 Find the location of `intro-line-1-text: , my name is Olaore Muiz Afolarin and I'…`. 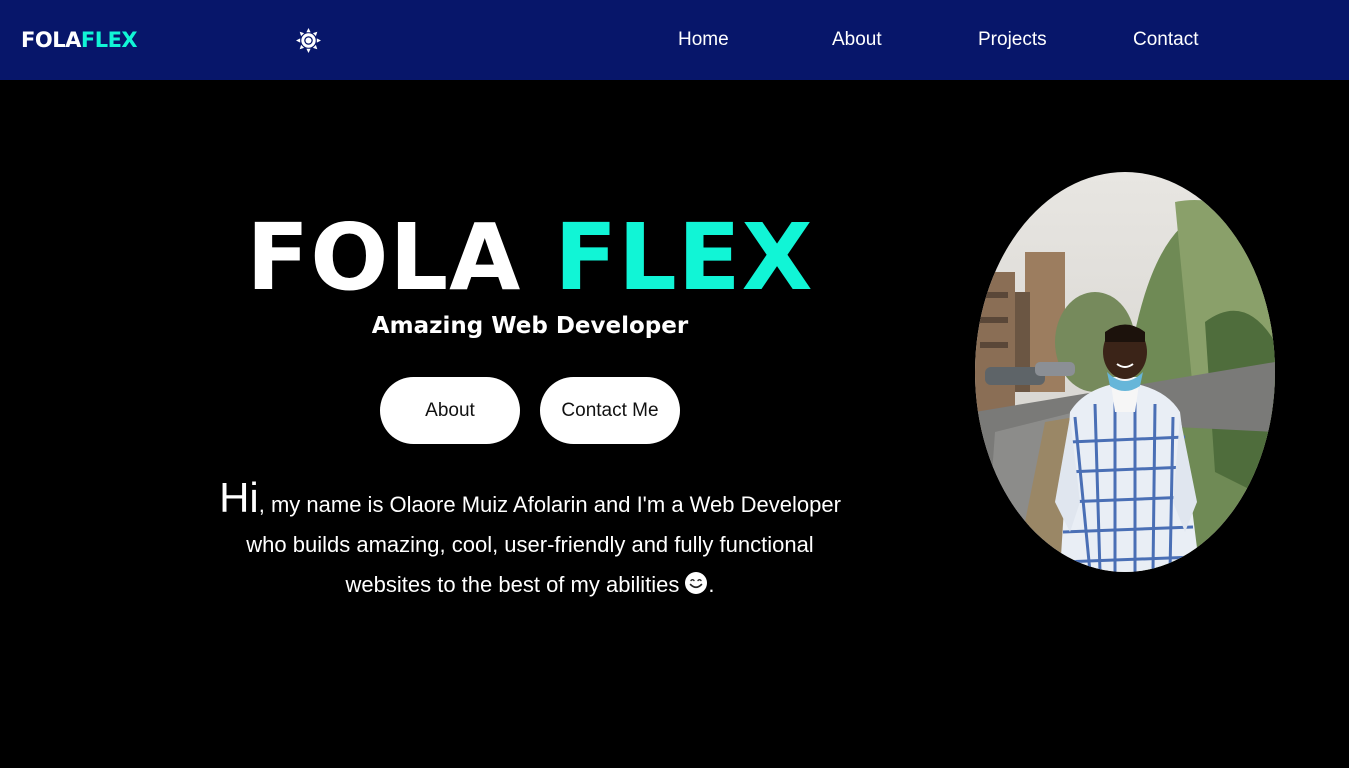

intro-line-1-text: , my name is Olaore Muiz Afolarin and I'… is located at coordinates (549, 504).